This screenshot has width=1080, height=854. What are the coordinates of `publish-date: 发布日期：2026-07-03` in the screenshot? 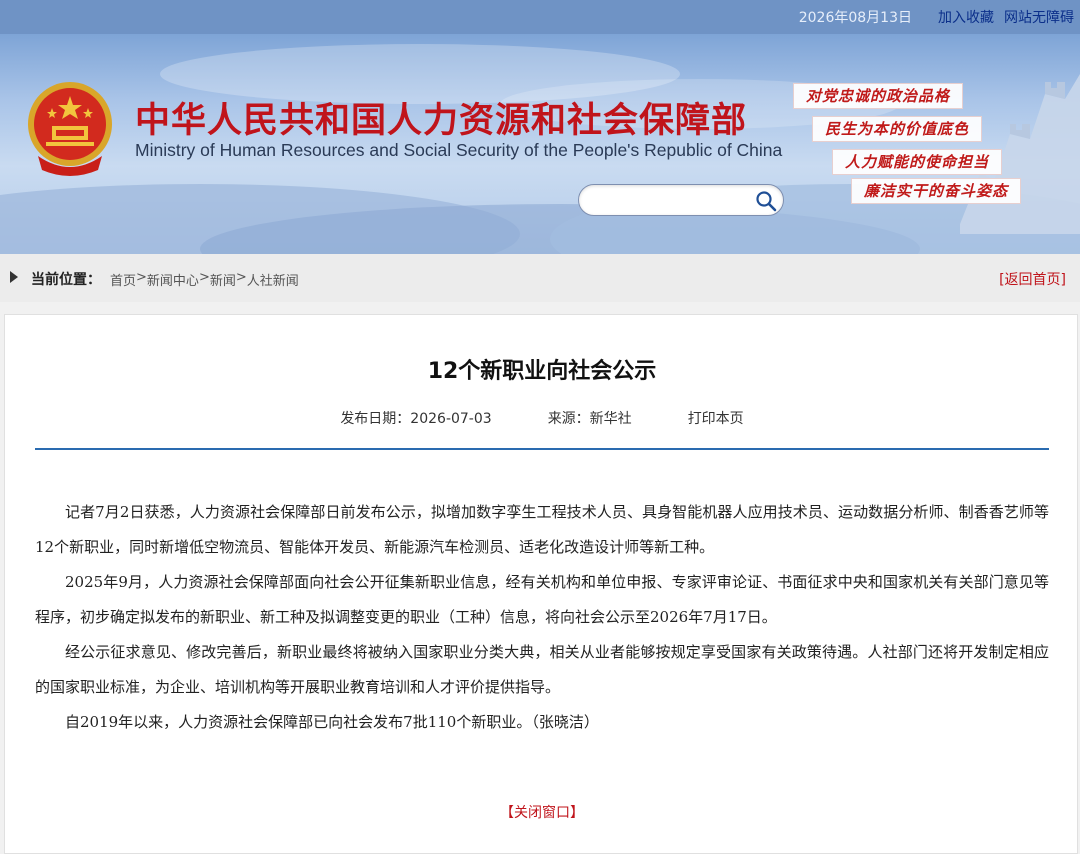 It's located at (416, 419).